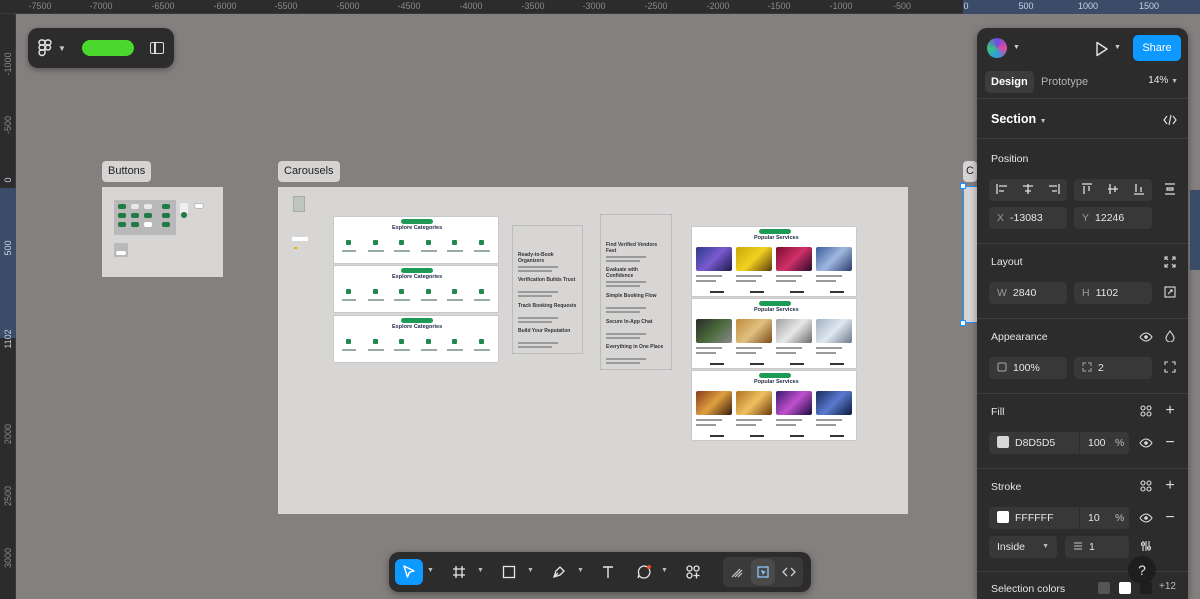 This screenshot has width=1200, height=599. I want to click on y-position-input: Y 12246, so click(1113, 218).